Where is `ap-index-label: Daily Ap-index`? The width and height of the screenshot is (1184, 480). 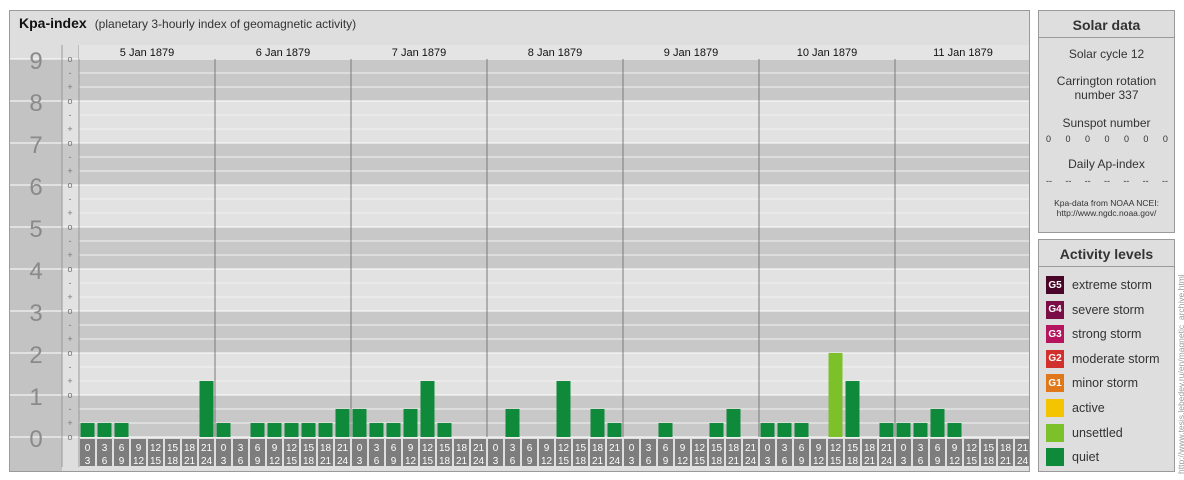
ap-index-label: Daily Ap-index is located at coordinates (1106, 164).